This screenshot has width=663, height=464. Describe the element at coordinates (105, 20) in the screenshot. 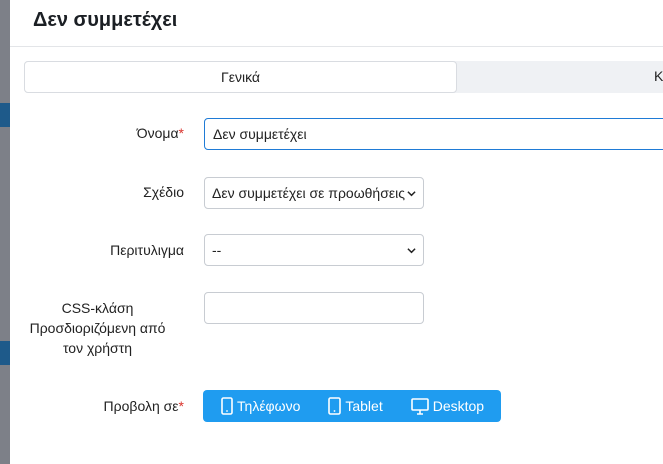

I see `modal-title: Δεν συμμετέχει` at that location.